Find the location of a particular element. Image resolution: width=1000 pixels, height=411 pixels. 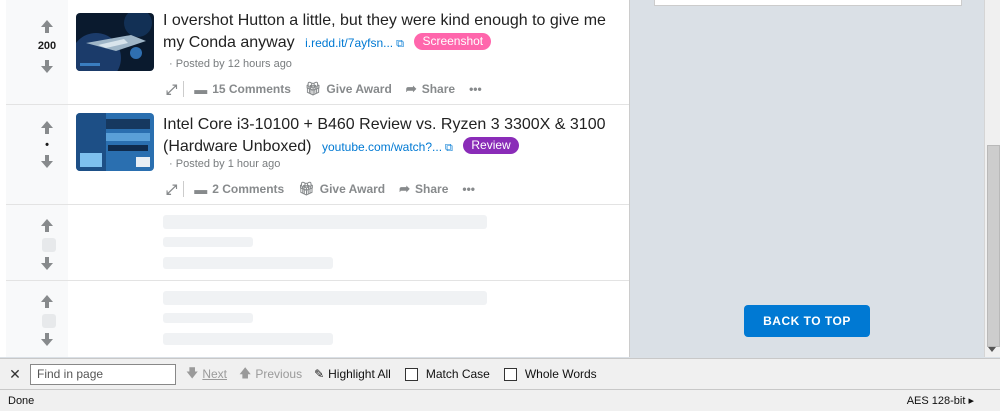

security-indicator: AES 128-bit ▸ is located at coordinates (940, 401).